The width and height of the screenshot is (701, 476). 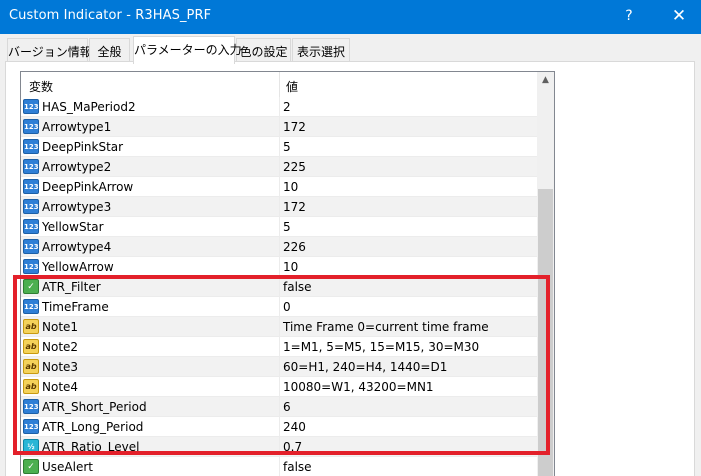 What do you see at coordinates (78, 267) in the screenshot?
I see `parameter-name: YellowArrow` at bounding box center [78, 267].